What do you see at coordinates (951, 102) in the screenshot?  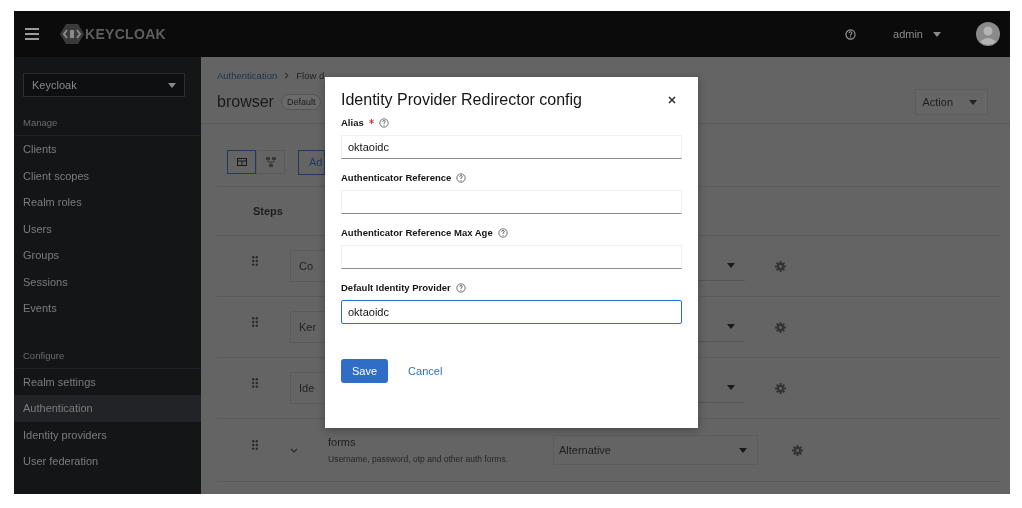 I see `action-dropdown: Action` at bounding box center [951, 102].